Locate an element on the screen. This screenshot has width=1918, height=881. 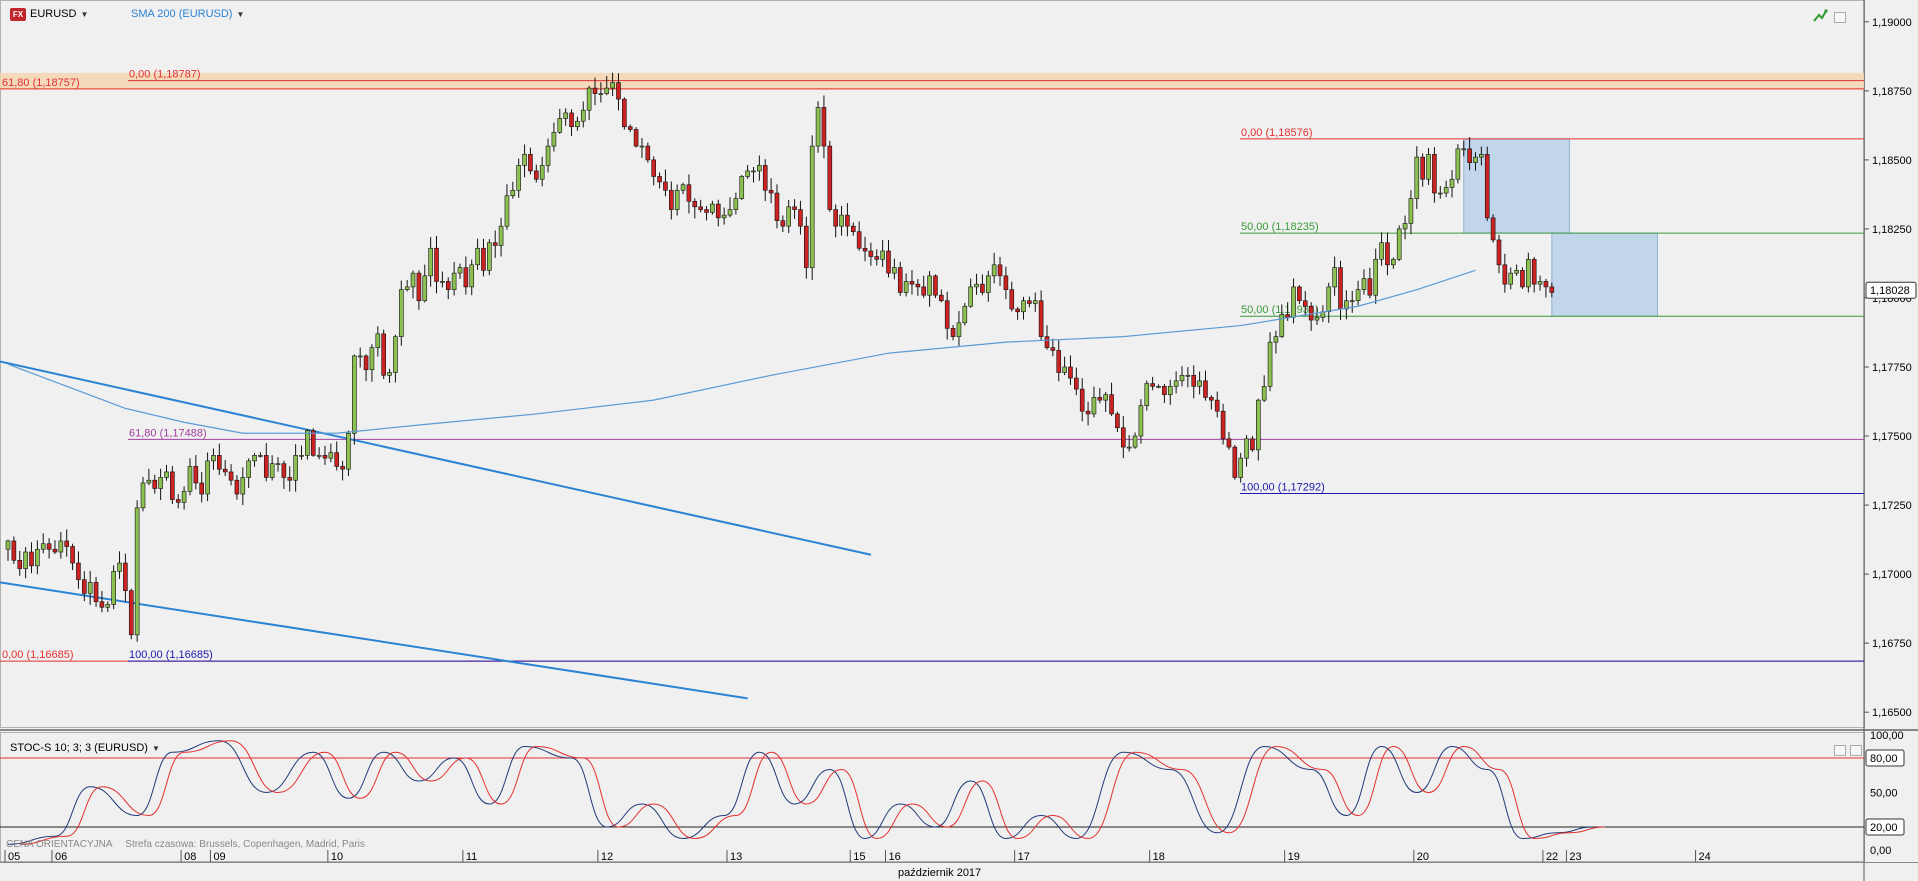
price-axis-label: 1,18250 is located at coordinates (1892, 230).